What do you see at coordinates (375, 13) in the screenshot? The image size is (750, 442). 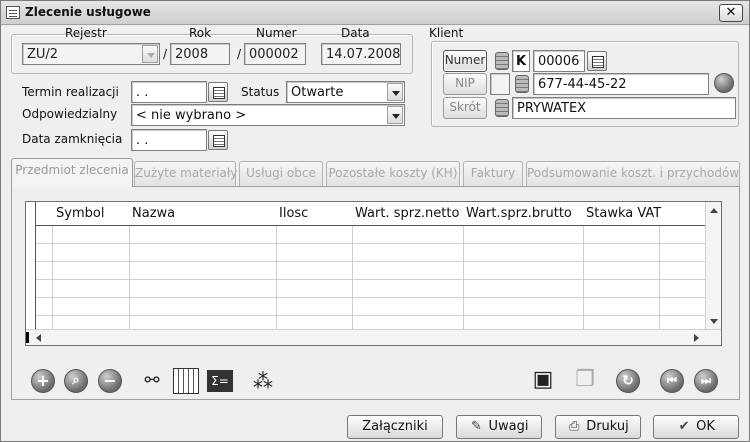 I see `title-bar: Zlecenie usługowe ✕` at bounding box center [375, 13].